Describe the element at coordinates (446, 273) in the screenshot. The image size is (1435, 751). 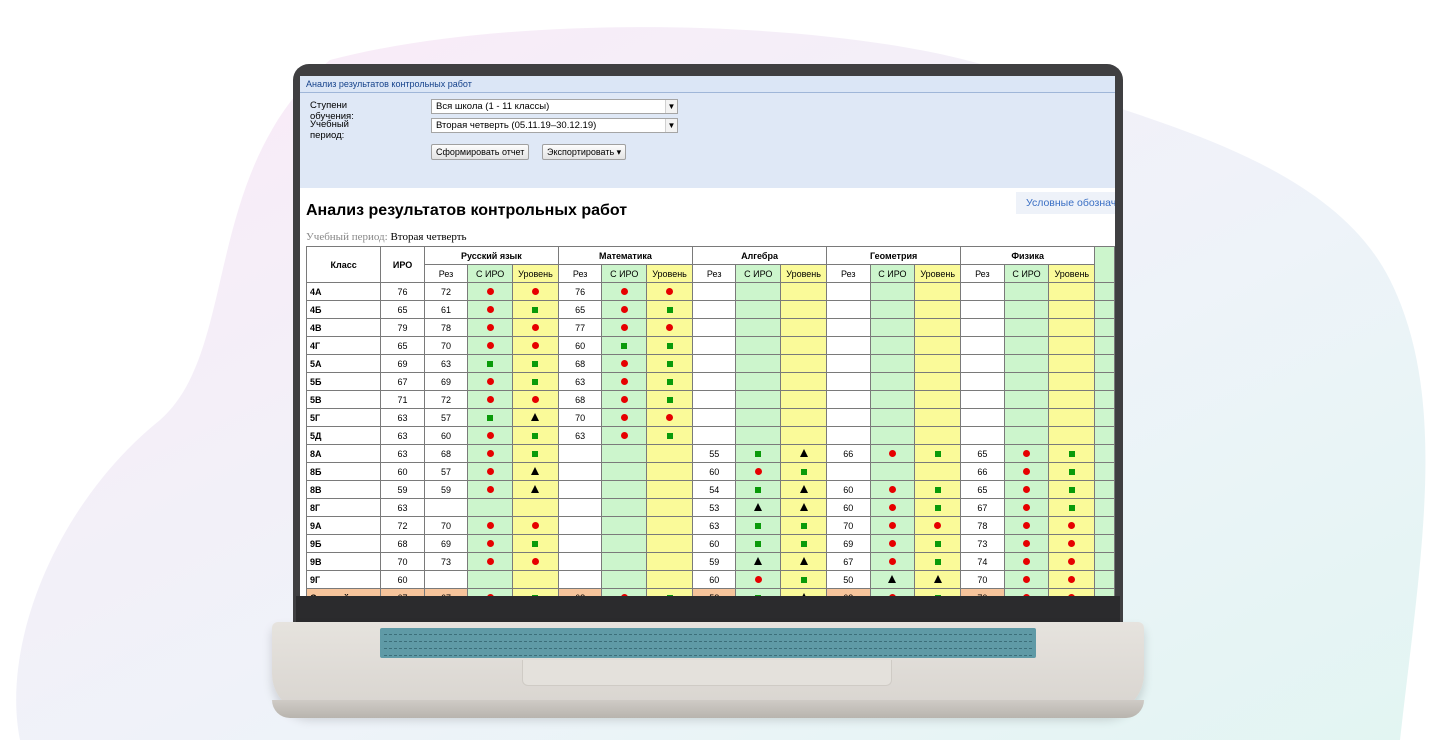
I see `subheader-result: Рез` at that location.